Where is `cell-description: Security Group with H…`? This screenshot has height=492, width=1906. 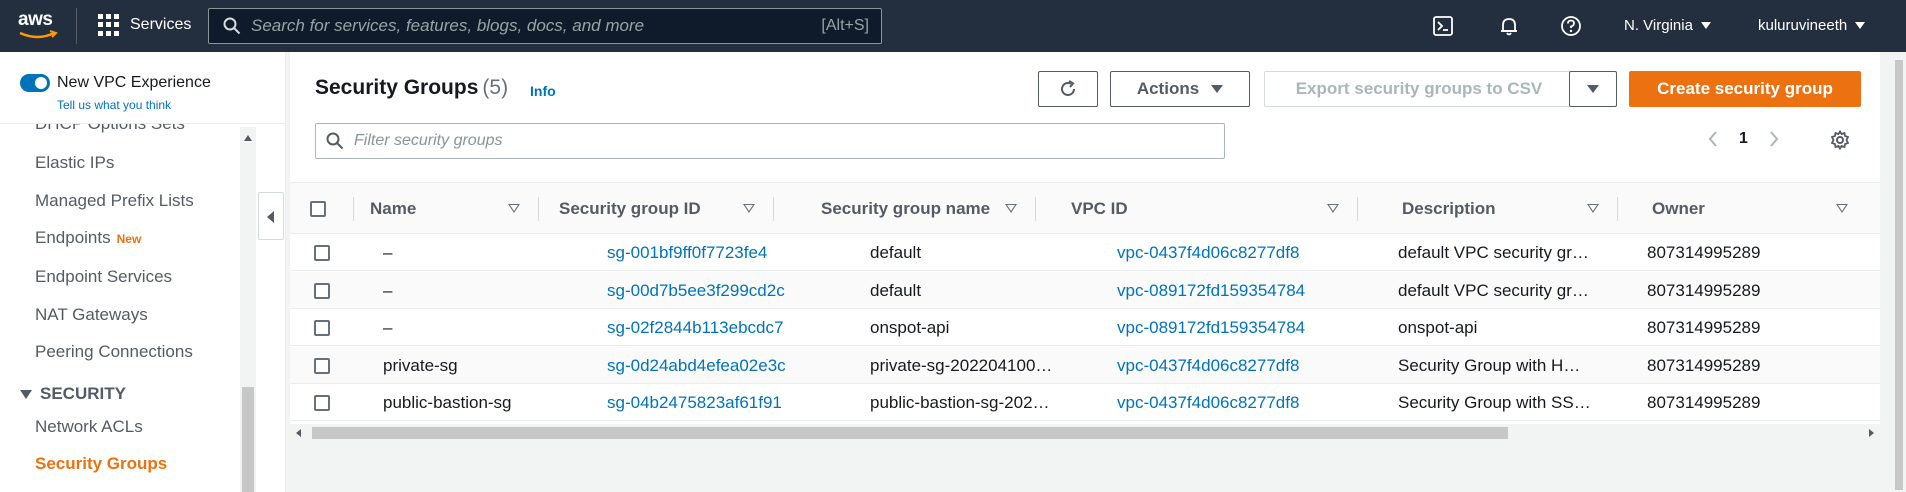 cell-description: Security Group with H… is located at coordinates (1489, 365).